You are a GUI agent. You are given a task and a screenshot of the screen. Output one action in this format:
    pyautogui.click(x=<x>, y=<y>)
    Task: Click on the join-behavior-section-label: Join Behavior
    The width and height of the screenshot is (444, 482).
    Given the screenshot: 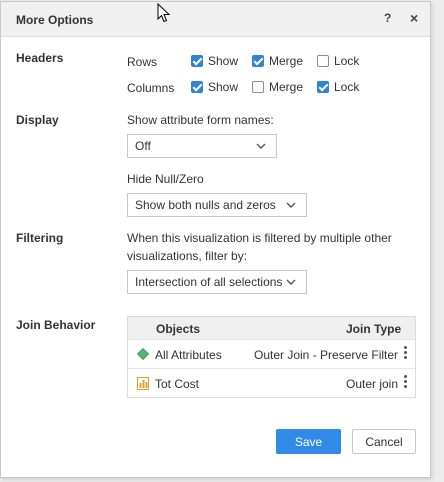 What is the action you would take?
    pyautogui.click(x=56, y=325)
    